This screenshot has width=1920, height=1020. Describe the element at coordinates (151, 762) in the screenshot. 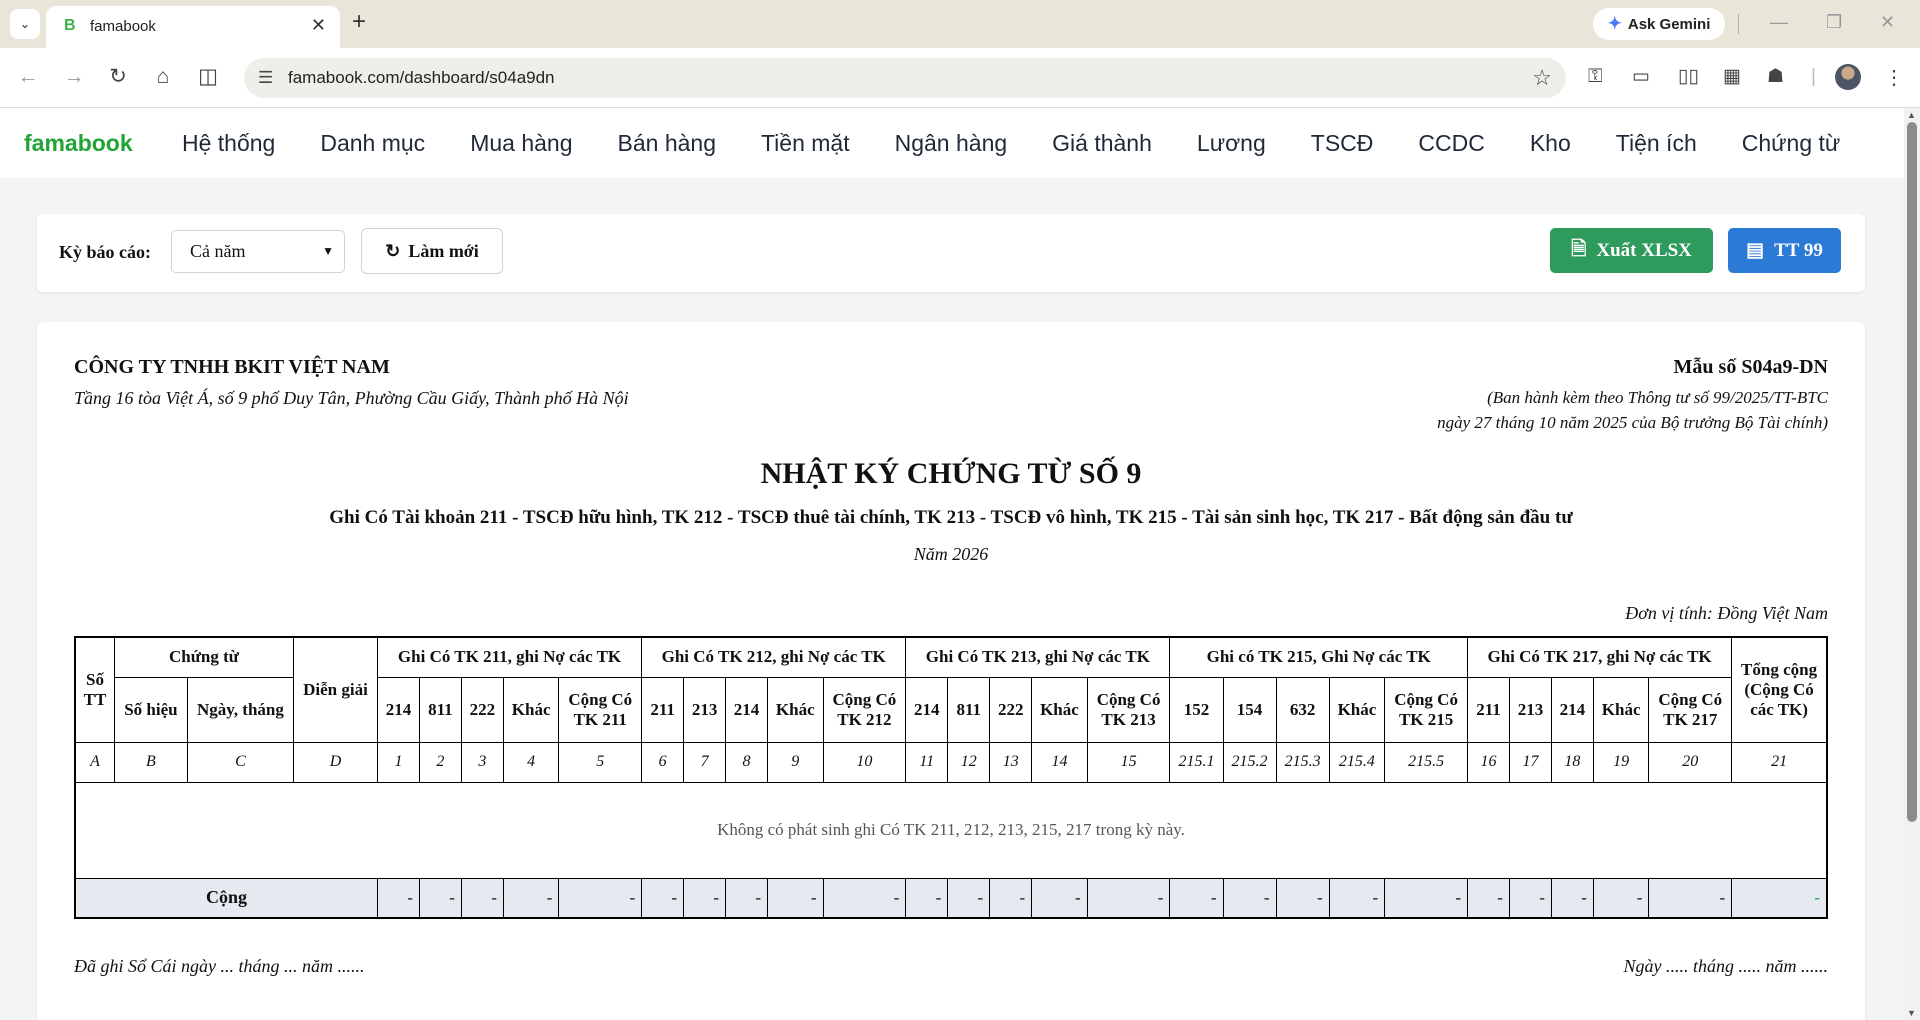

I see `index-cell: B` at that location.